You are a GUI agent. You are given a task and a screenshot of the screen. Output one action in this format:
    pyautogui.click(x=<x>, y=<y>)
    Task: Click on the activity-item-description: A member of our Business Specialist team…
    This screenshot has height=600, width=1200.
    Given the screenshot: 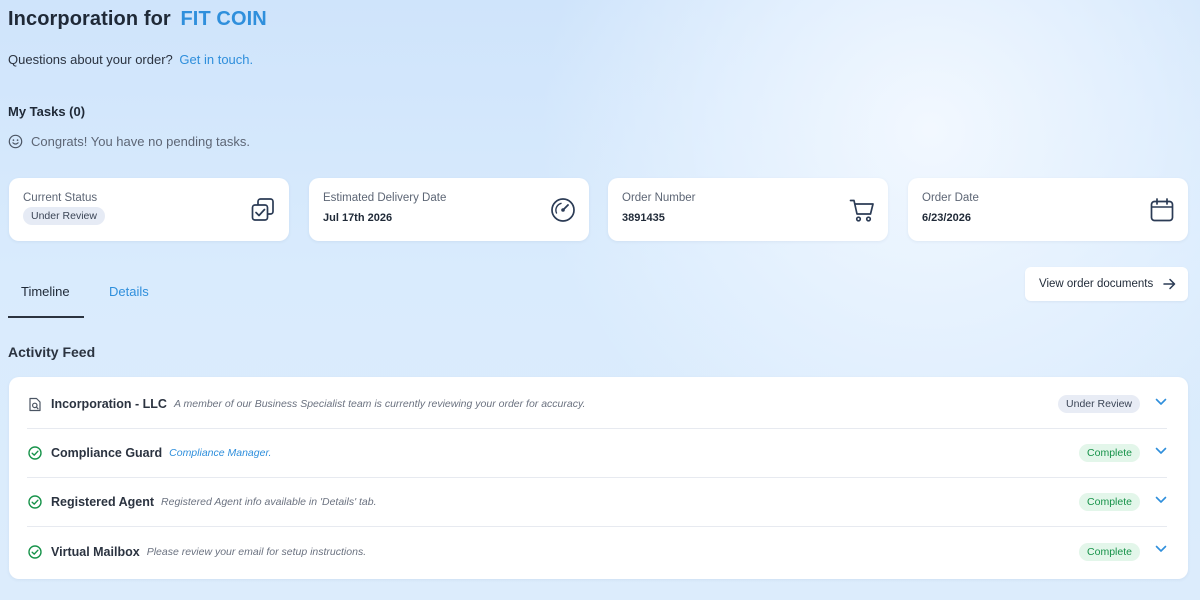 What is the action you would take?
    pyautogui.click(x=379, y=404)
    